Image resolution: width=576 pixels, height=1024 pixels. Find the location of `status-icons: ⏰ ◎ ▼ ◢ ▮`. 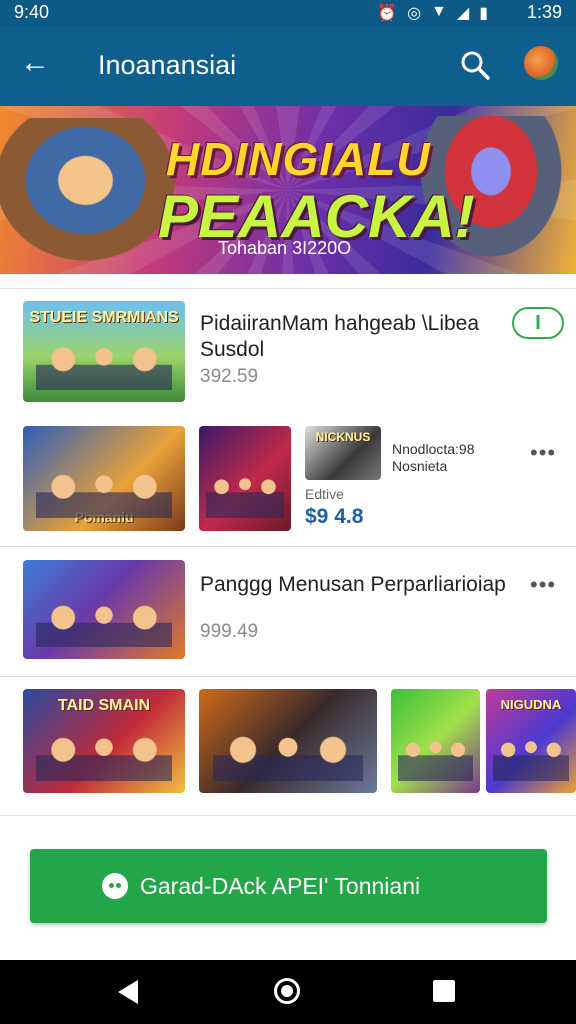

status-icons: ⏰ ◎ ▼ ◢ ▮ is located at coordinates (432, 13).